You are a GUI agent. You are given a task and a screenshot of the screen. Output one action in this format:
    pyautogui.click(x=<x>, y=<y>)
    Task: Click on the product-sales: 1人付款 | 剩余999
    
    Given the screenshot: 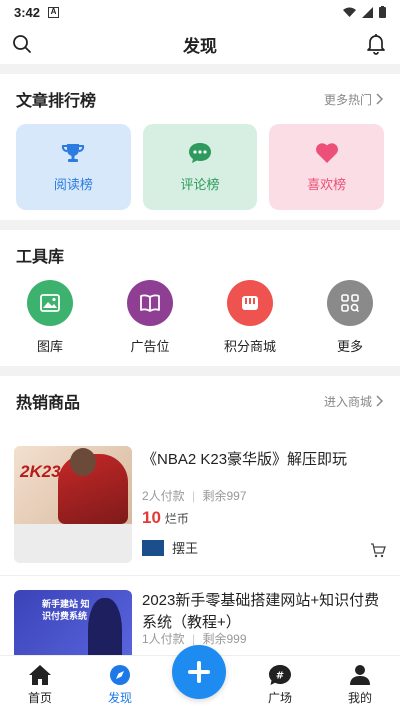 What is the action you would take?
    pyautogui.click(x=194, y=639)
    